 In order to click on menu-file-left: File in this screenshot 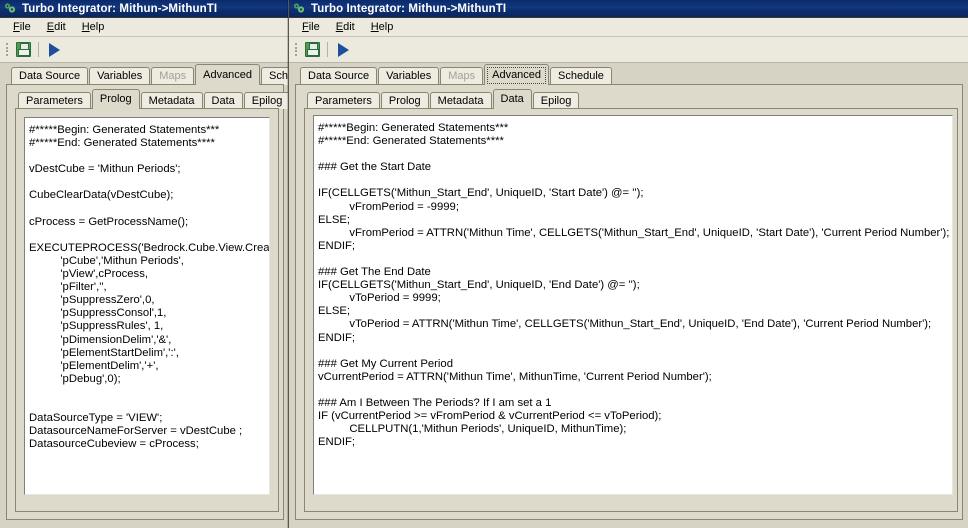, I will do `click(22, 27)`.